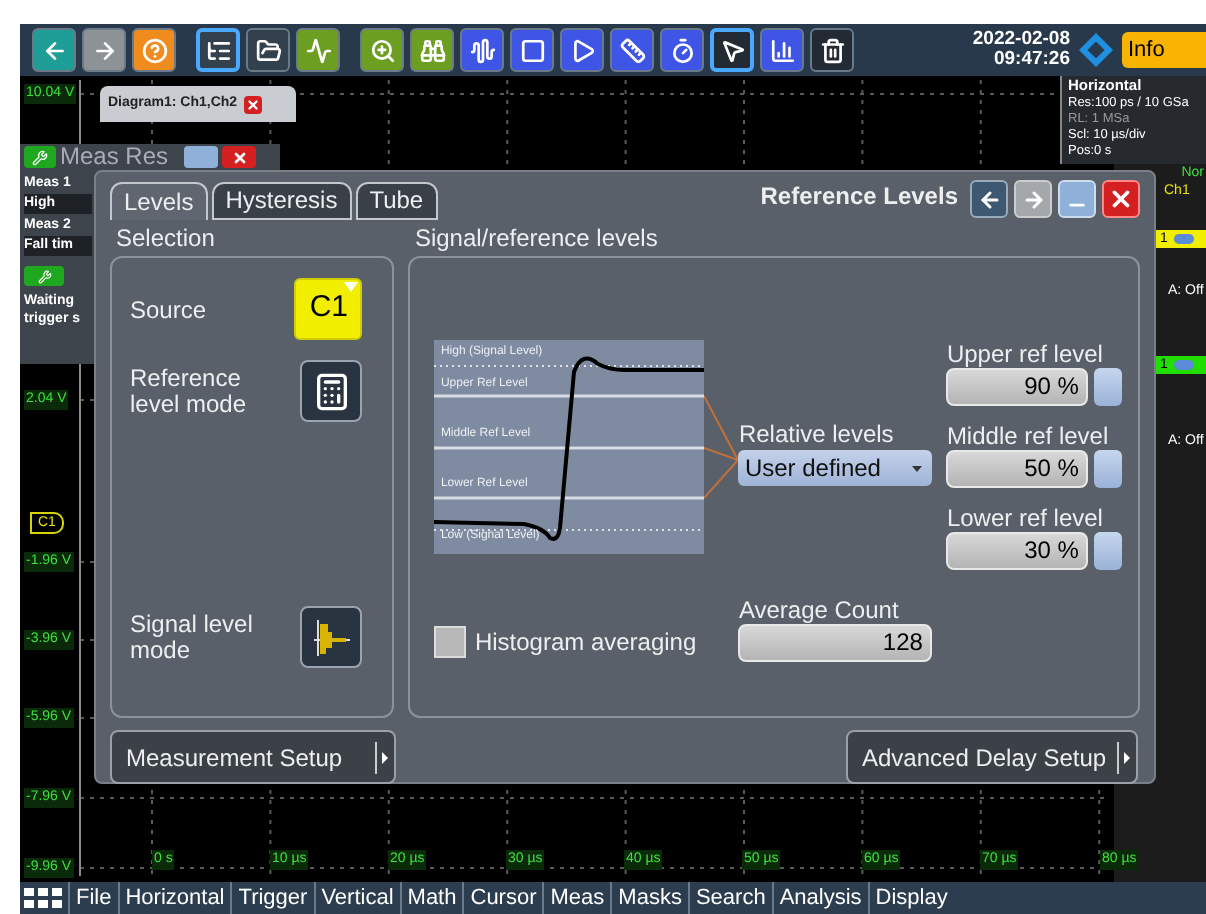  Describe the element at coordinates (1017, 469) in the screenshot. I see `ref-level-field: 50 %` at that location.